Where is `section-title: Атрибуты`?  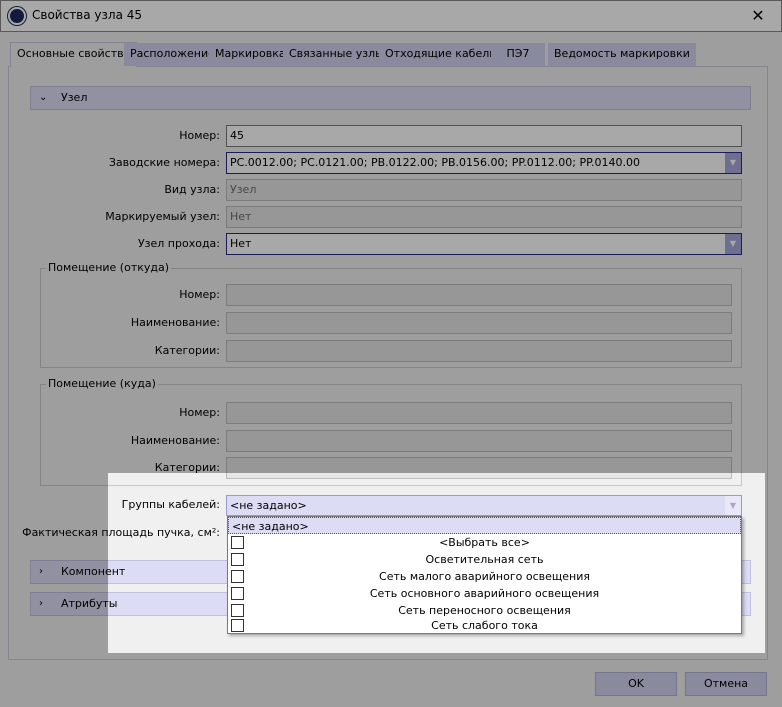 section-title: Атрибуты is located at coordinates (89, 603).